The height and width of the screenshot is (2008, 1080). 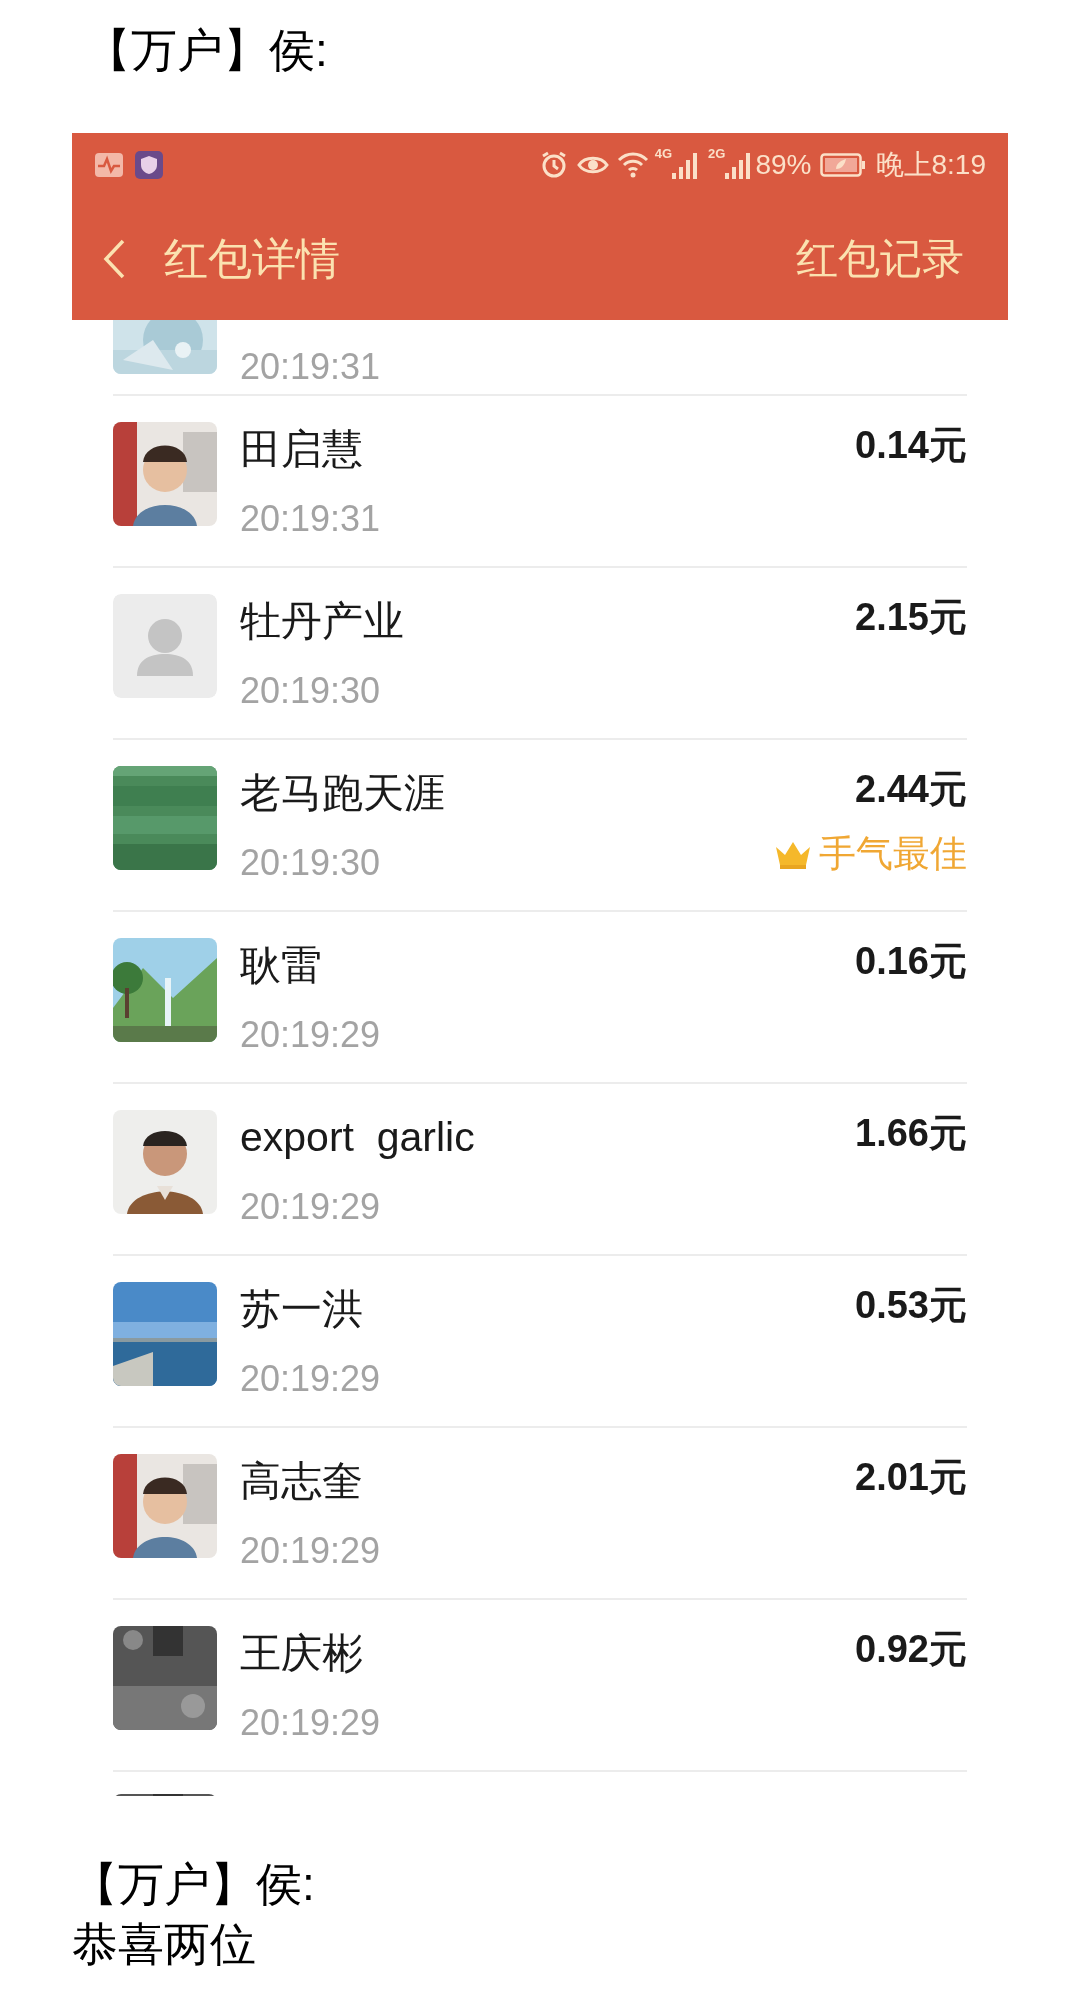 I want to click on page-title: 红包详情, so click(x=252, y=258).